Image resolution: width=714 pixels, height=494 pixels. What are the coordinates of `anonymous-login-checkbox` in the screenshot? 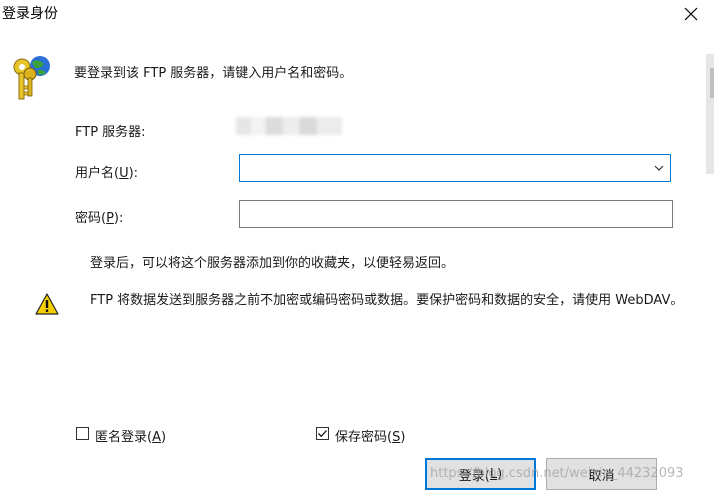 It's located at (82, 433).